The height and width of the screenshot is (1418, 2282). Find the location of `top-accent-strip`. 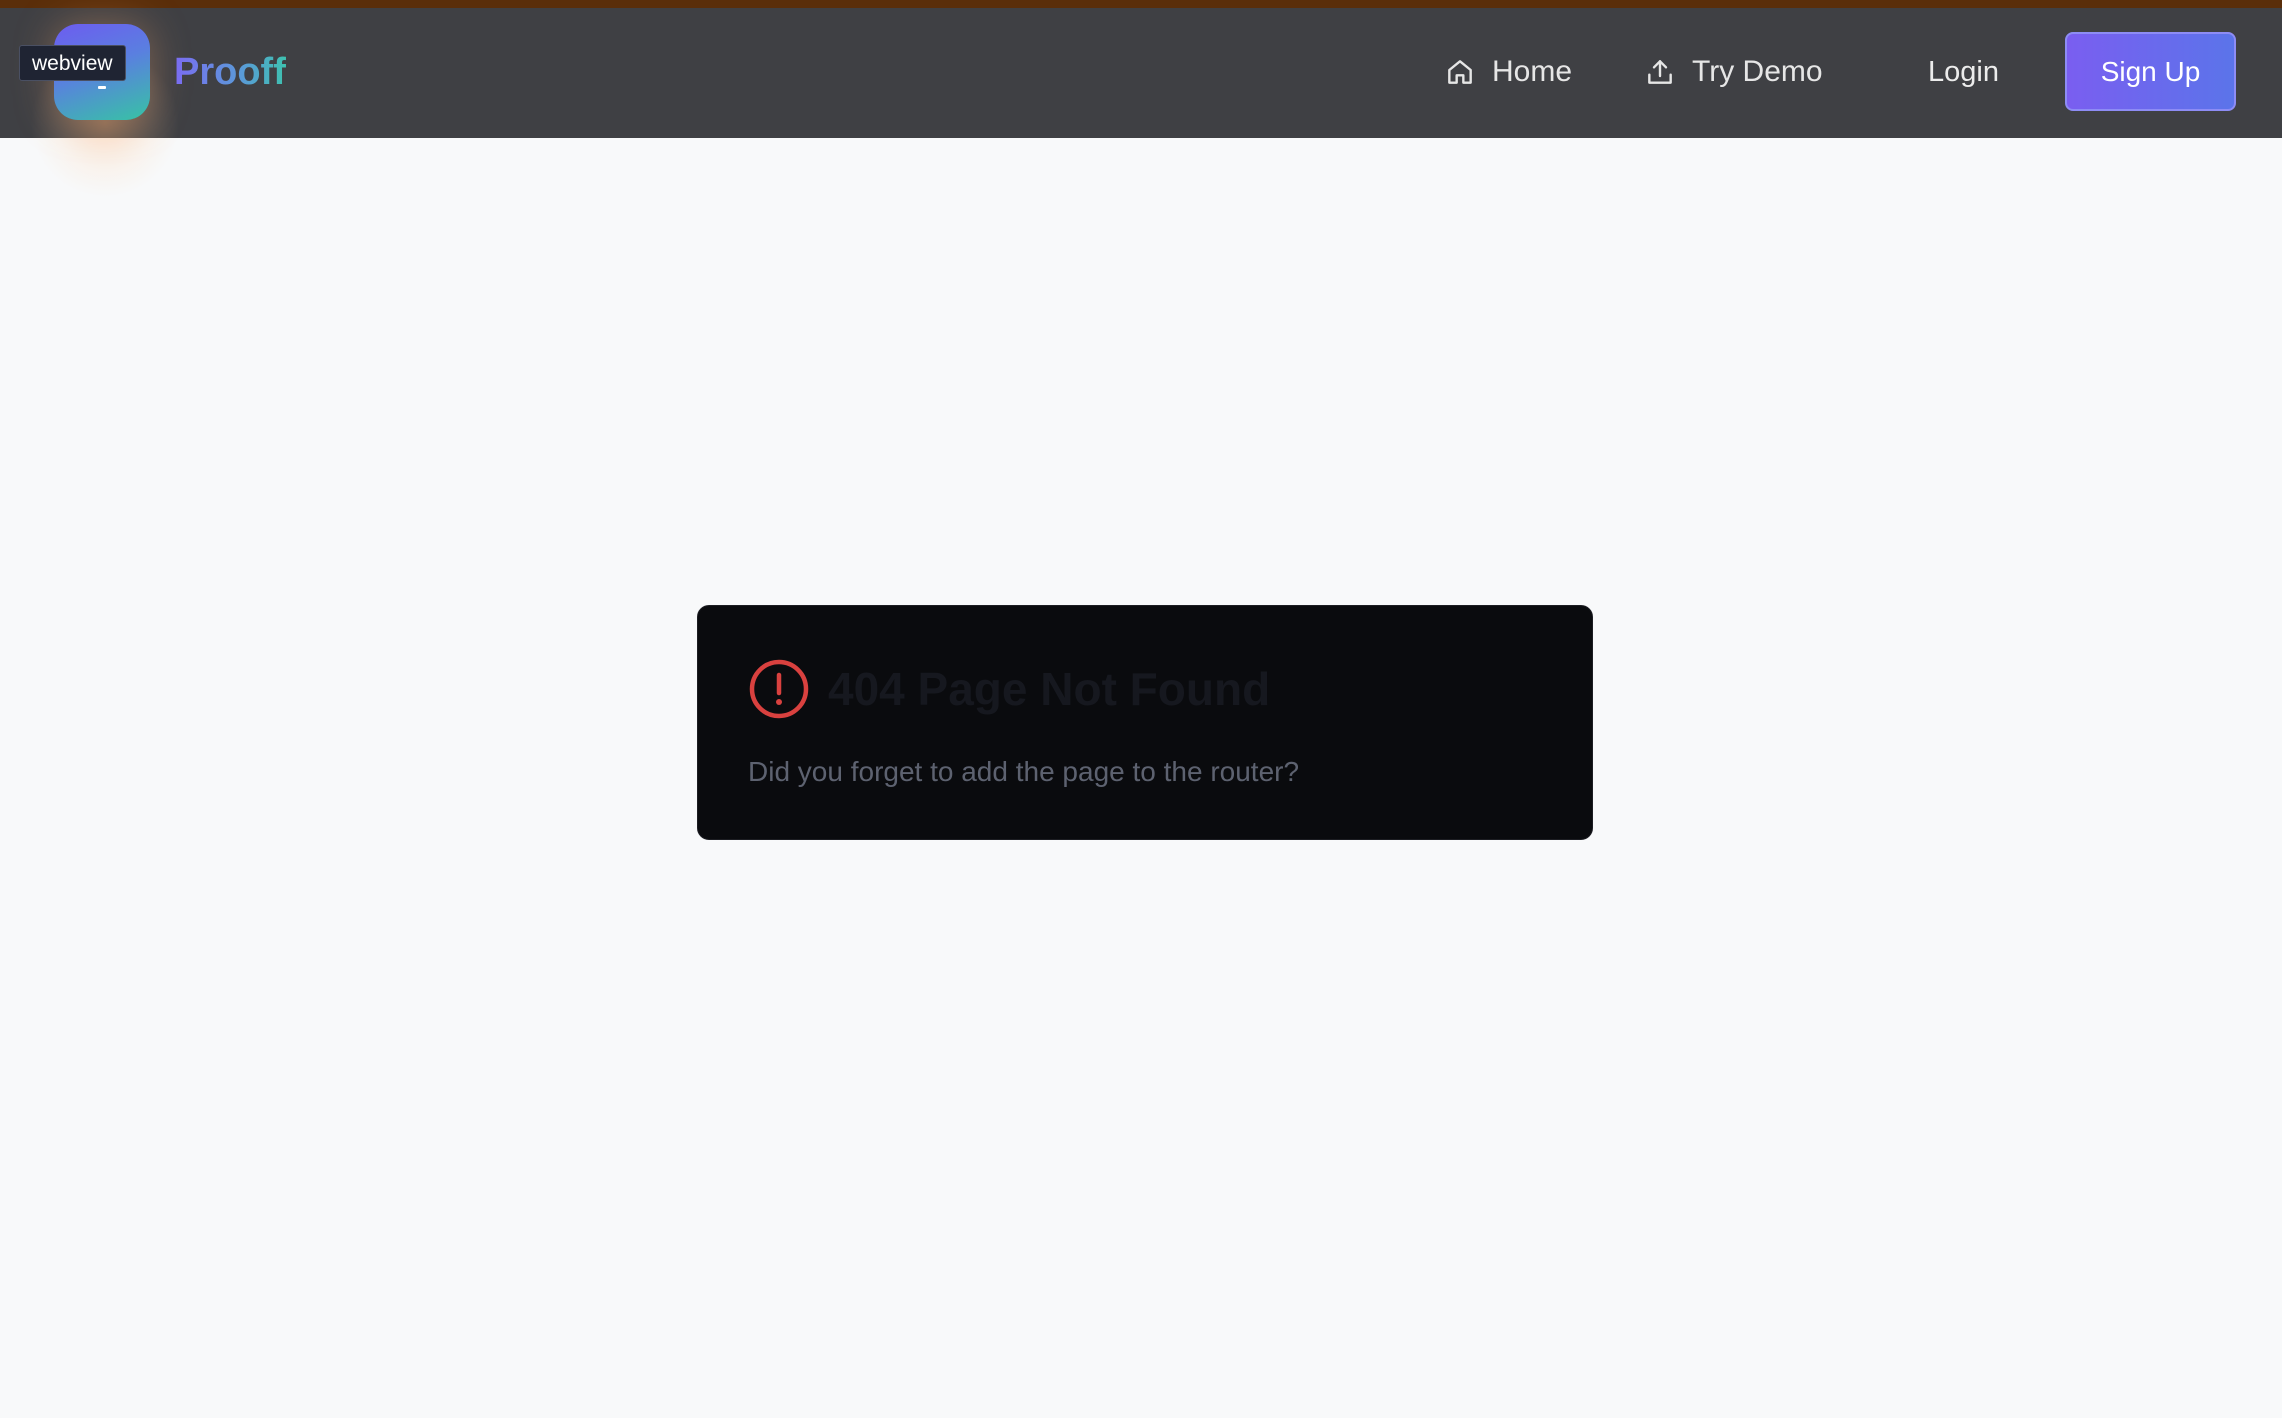

top-accent-strip is located at coordinates (1141, 4).